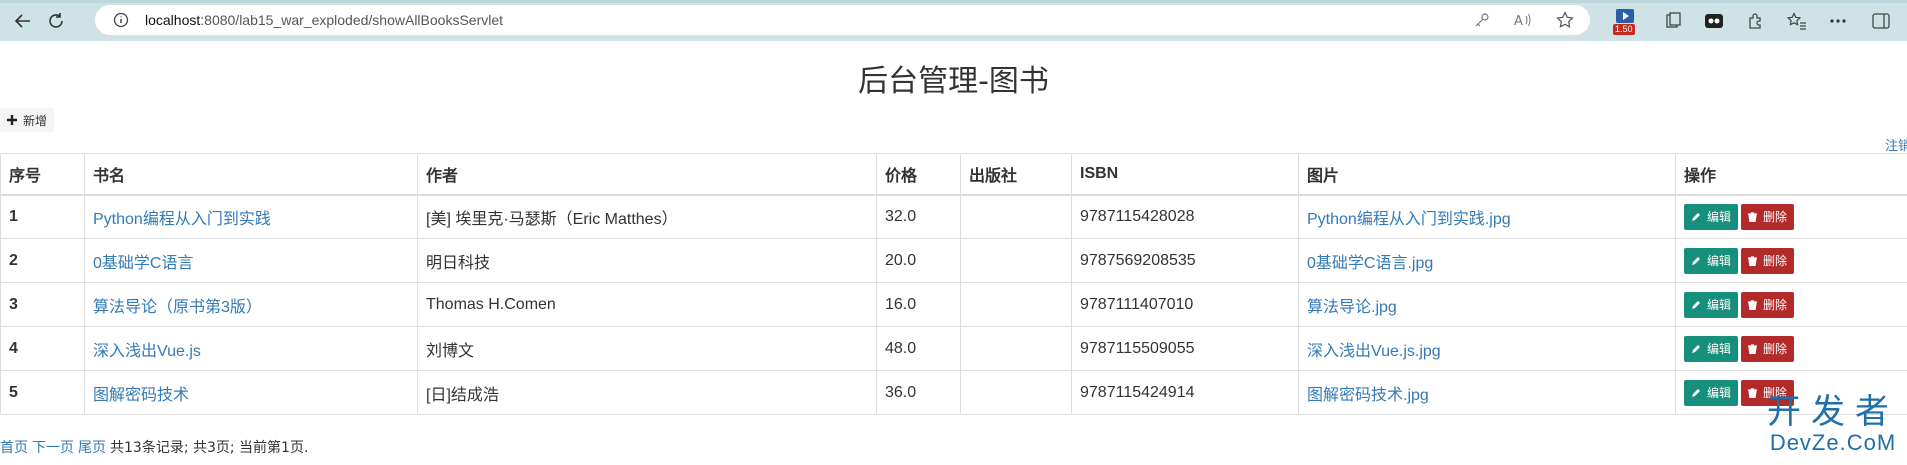 This screenshot has width=1907, height=465. Describe the element at coordinates (1838, 21) in the screenshot. I see `more-options-icon` at that location.